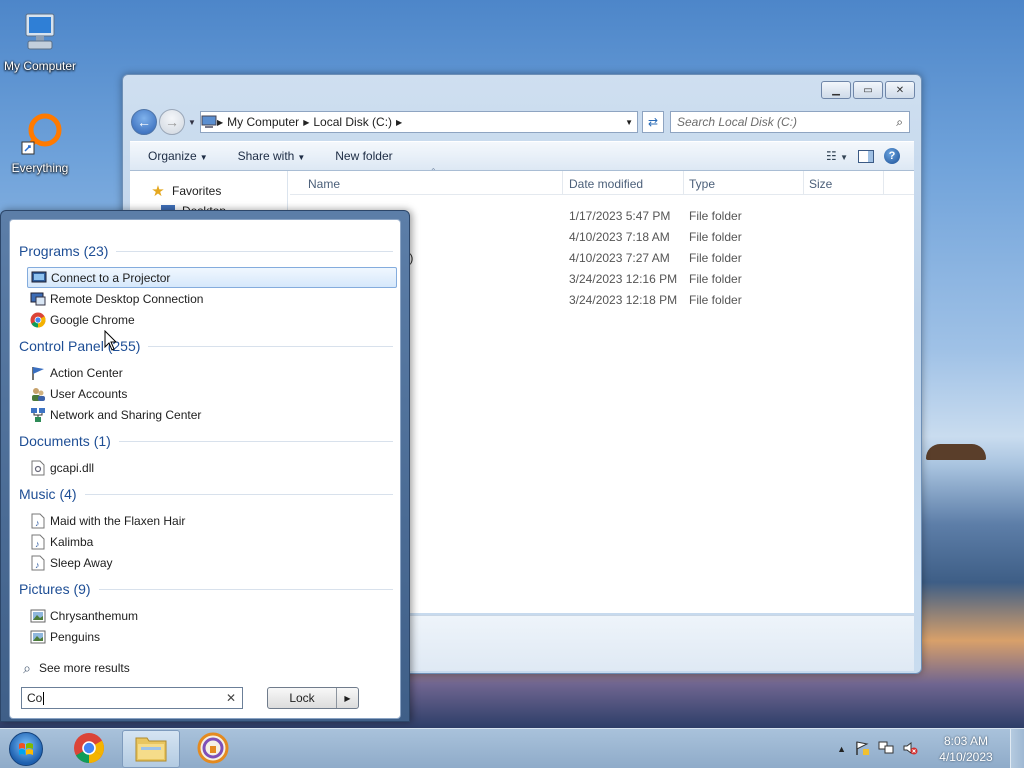  I want to click on taskbar-chrome-button, so click(89, 749).